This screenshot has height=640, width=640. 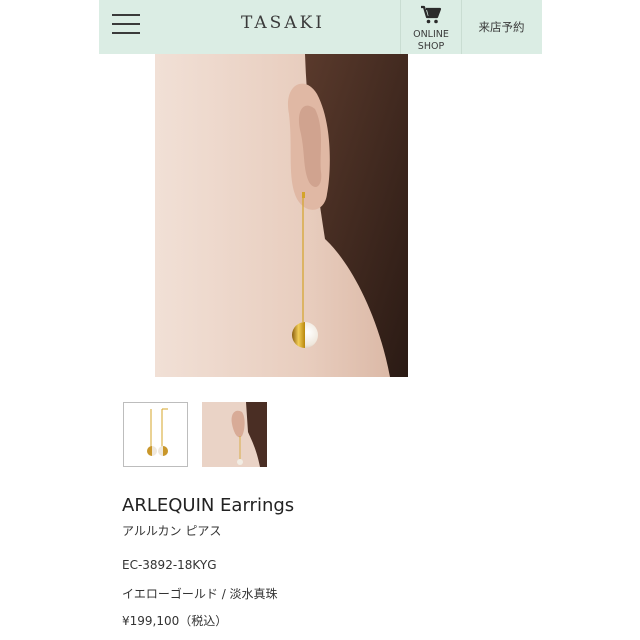 What do you see at coordinates (431, 34) in the screenshot?
I see `online-shop-label-line1: ONLINE` at bounding box center [431, 34].